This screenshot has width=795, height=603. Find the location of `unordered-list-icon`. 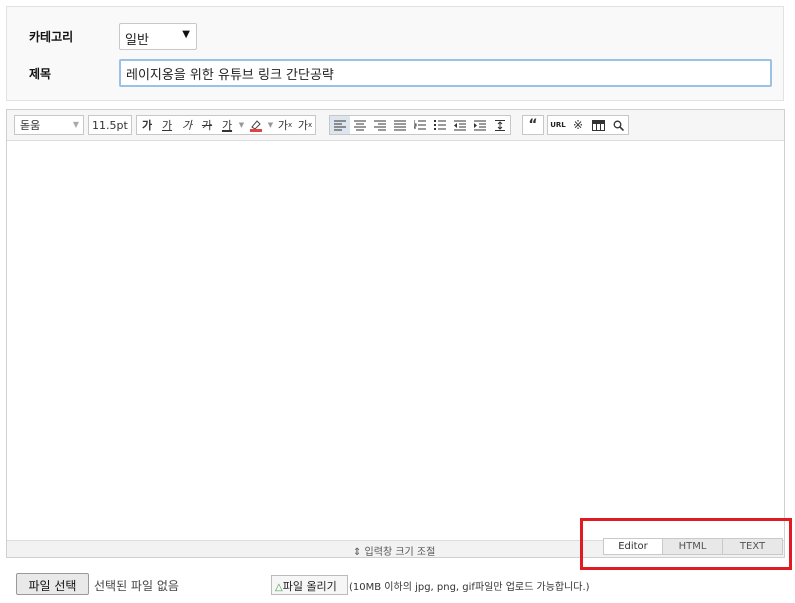

unordered-list-icon is located at coordinates (440, 124).